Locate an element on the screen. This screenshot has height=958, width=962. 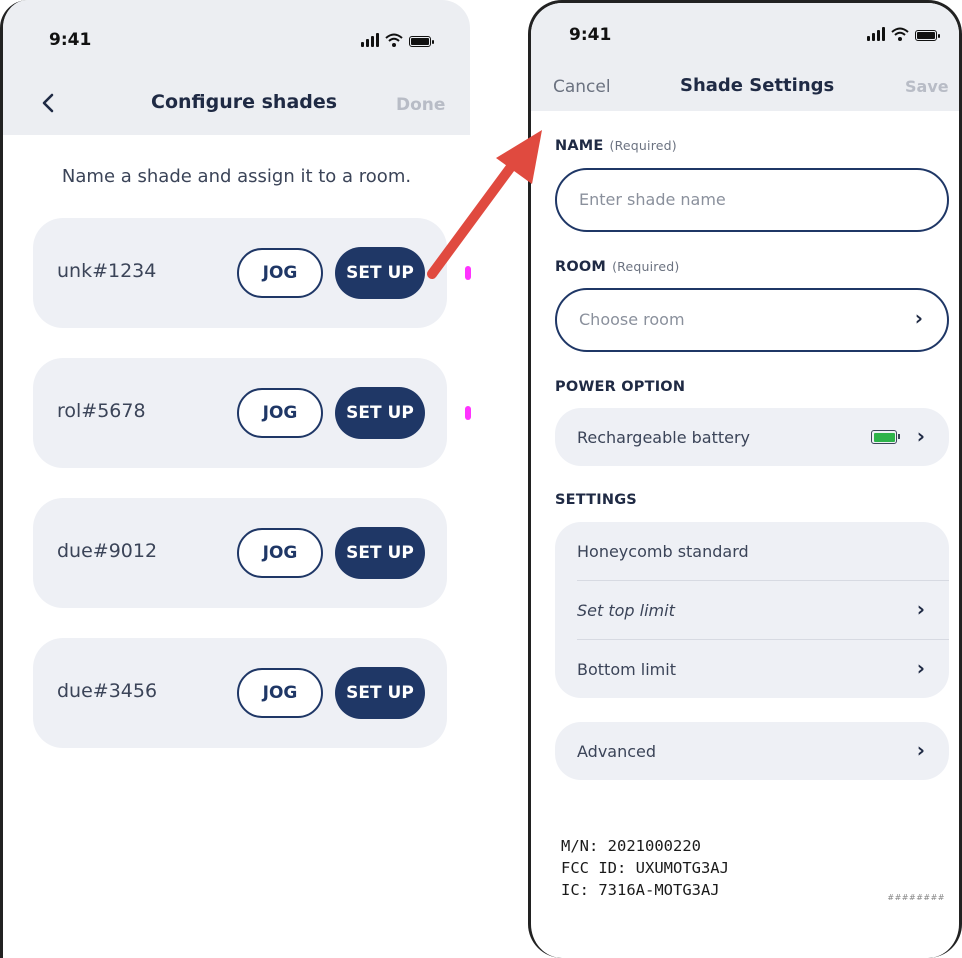
settings-row-label: Set top limit is located at coordinates (626, 610).